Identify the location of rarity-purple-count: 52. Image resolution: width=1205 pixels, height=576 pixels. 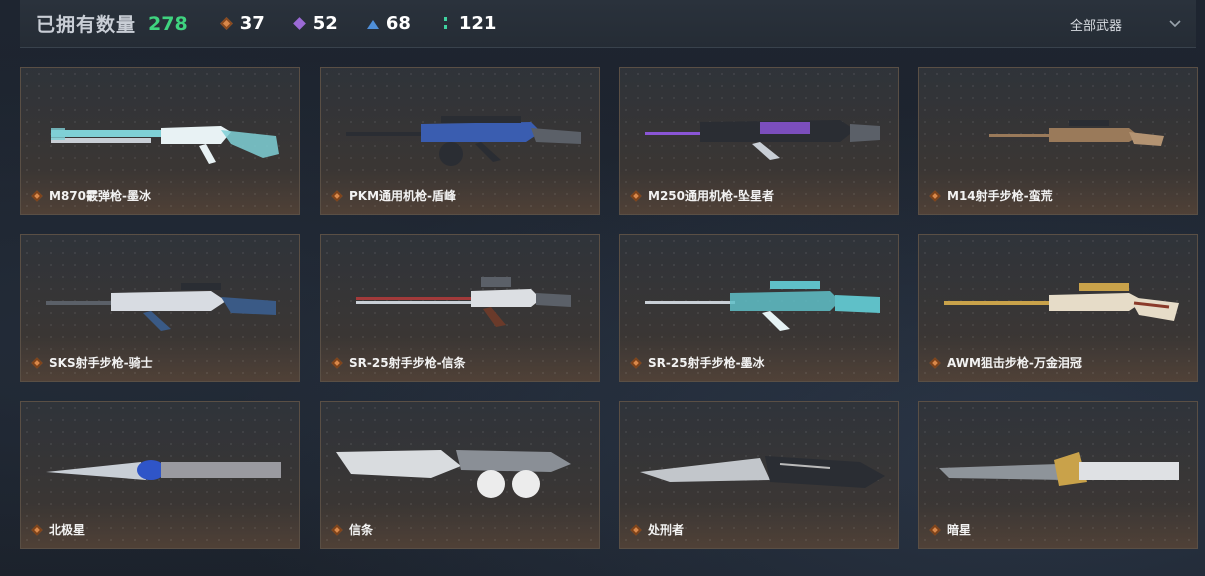
(315, 23).